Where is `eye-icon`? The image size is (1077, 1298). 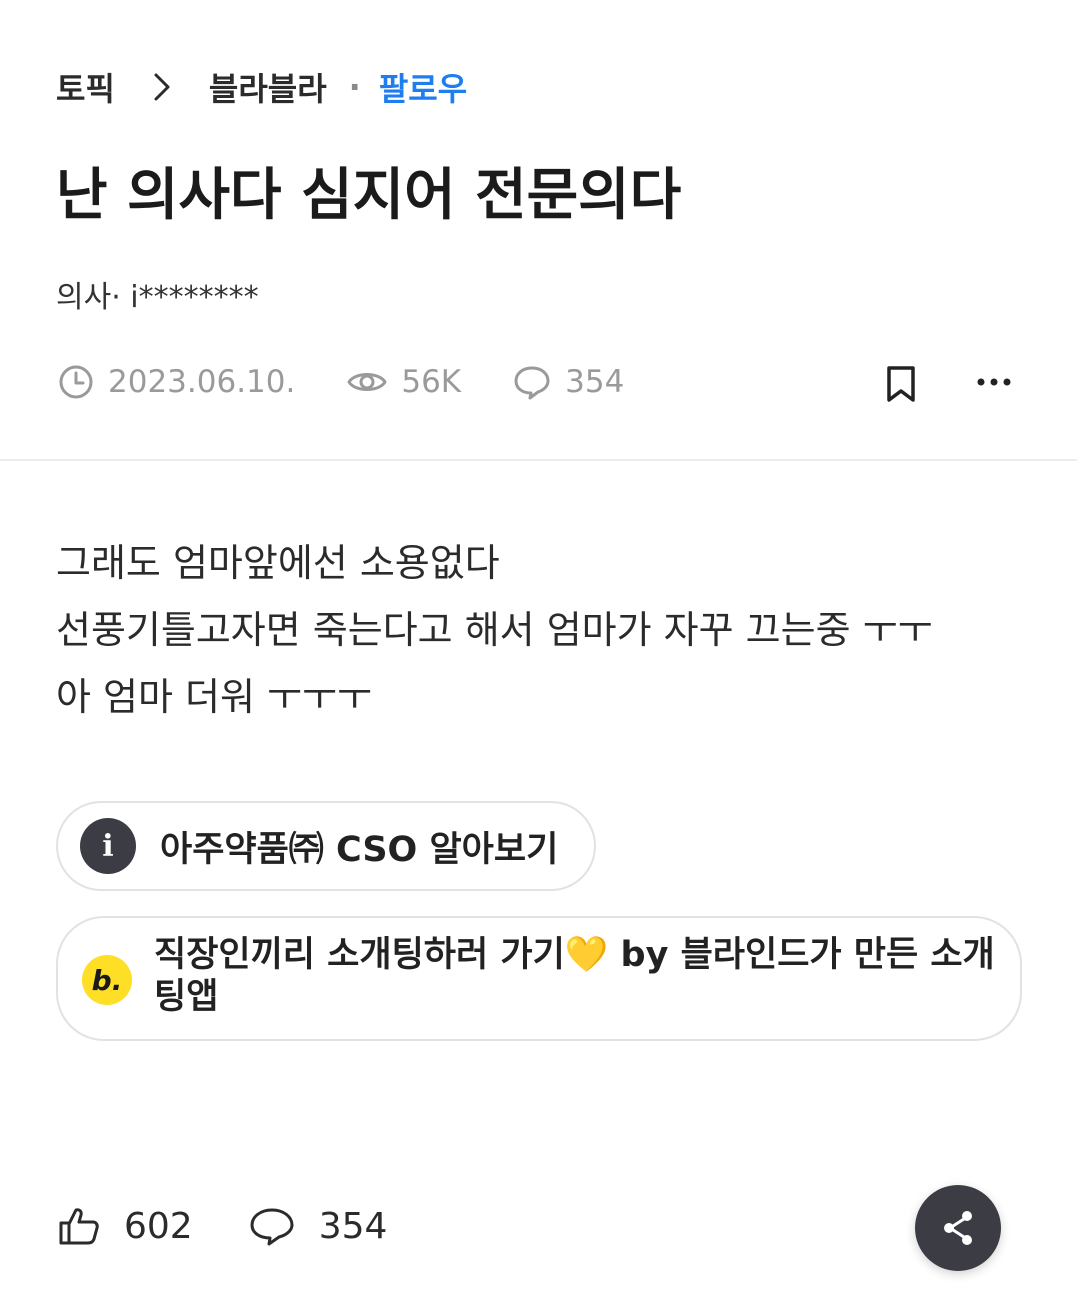
eye-icon is located at coordinates (367, 382).